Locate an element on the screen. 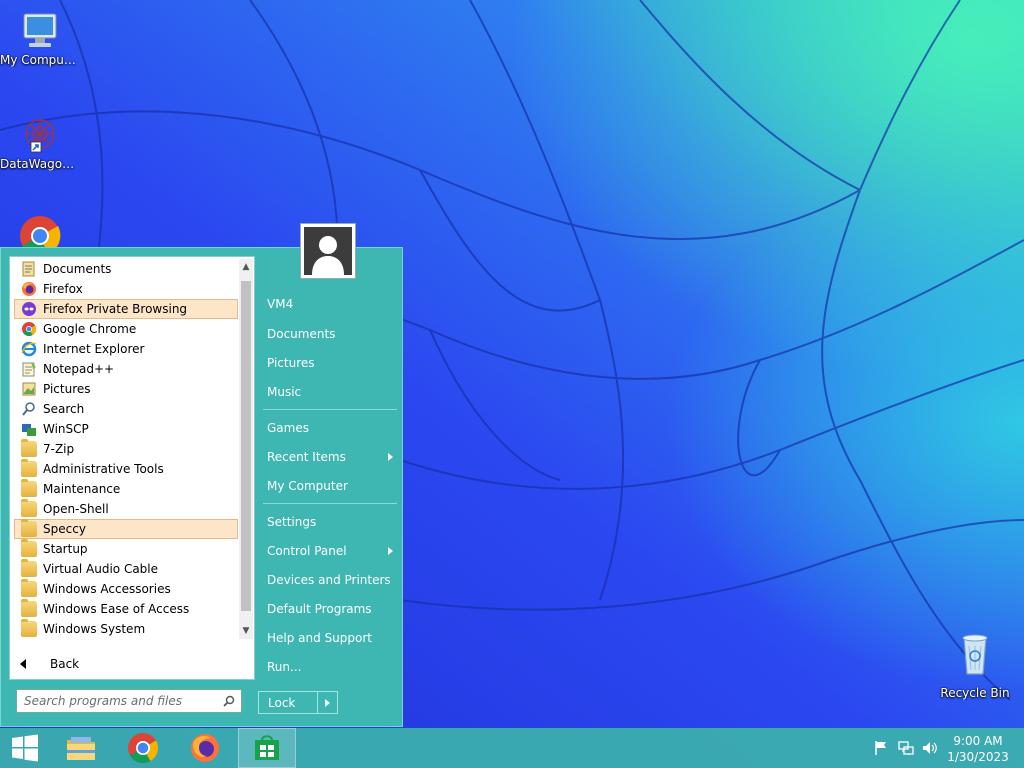 This screenshot has height=768, width=1024. program-item-pictures: Pictures is located at coordinates (126, 389).